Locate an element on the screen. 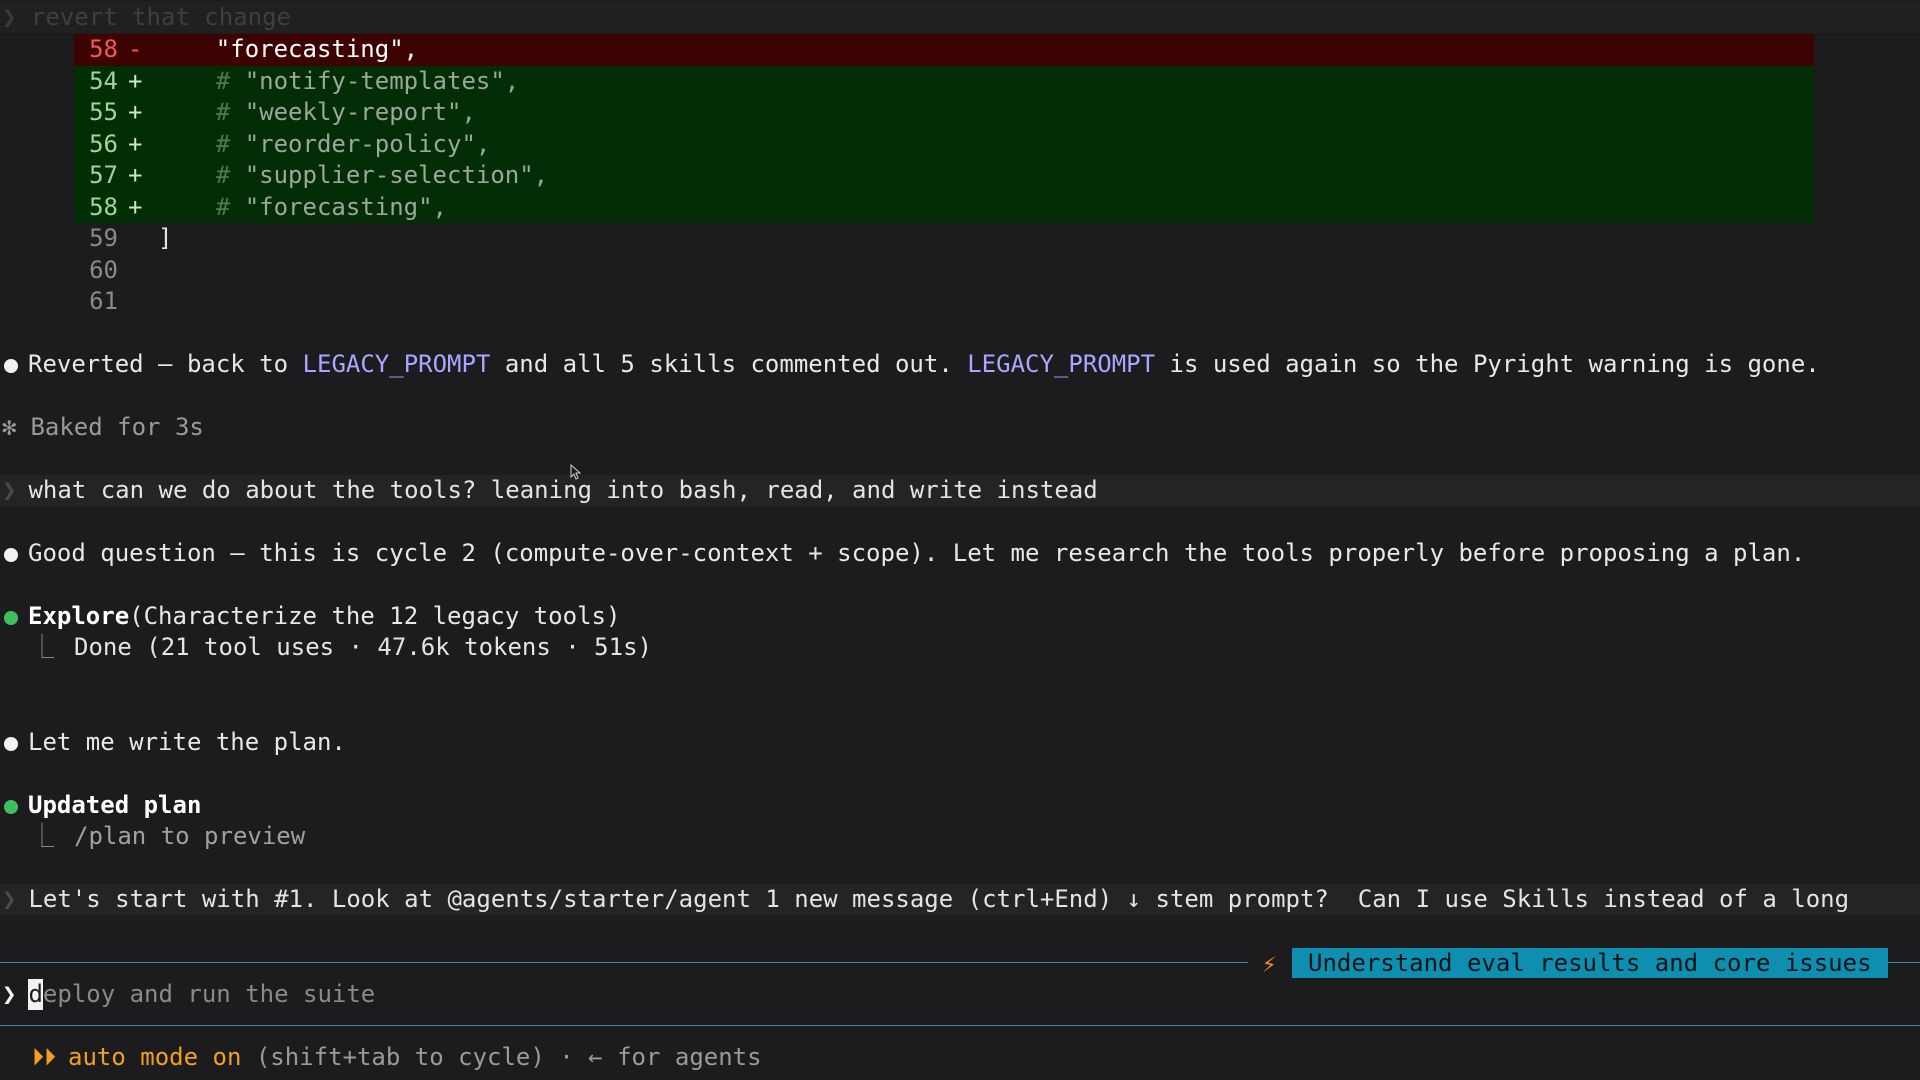  tool-call-updated-plan: Updated plan is located at coordinates (960, 805).